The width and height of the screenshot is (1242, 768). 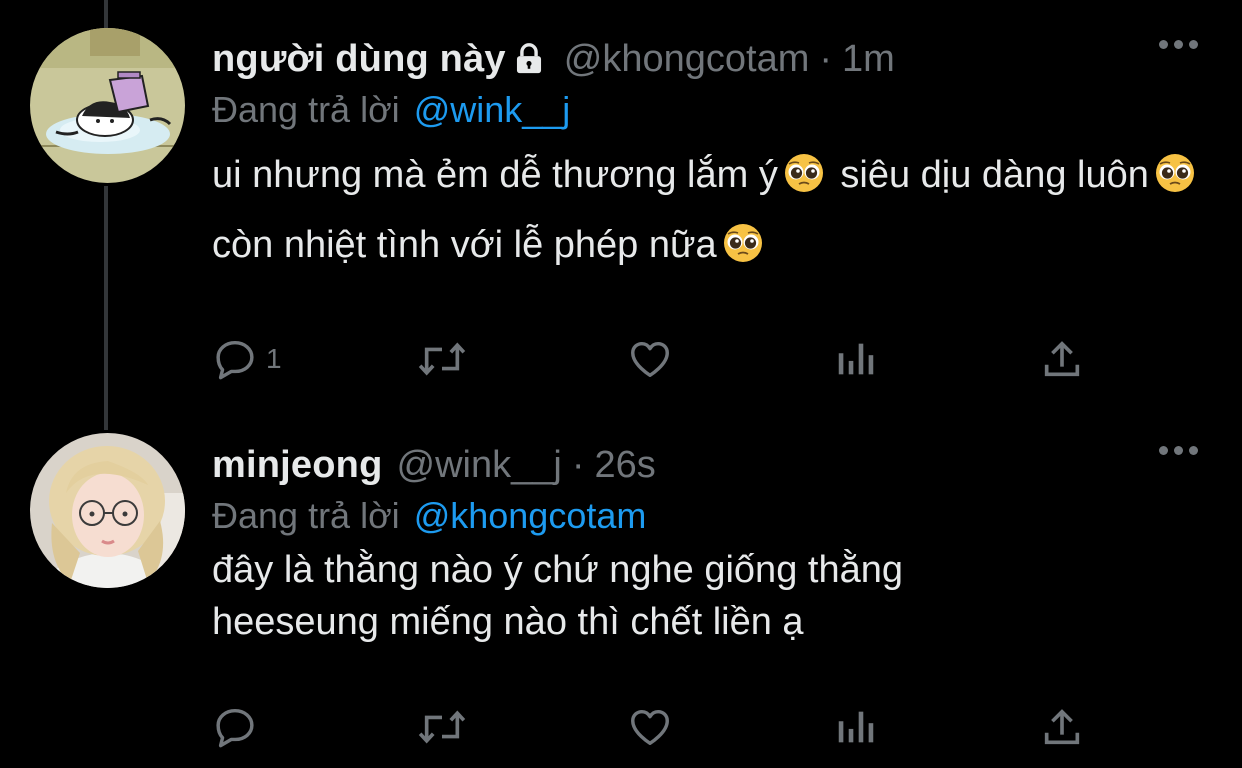 I want to click on display-name: minjeong, so click(x=297, y=465).